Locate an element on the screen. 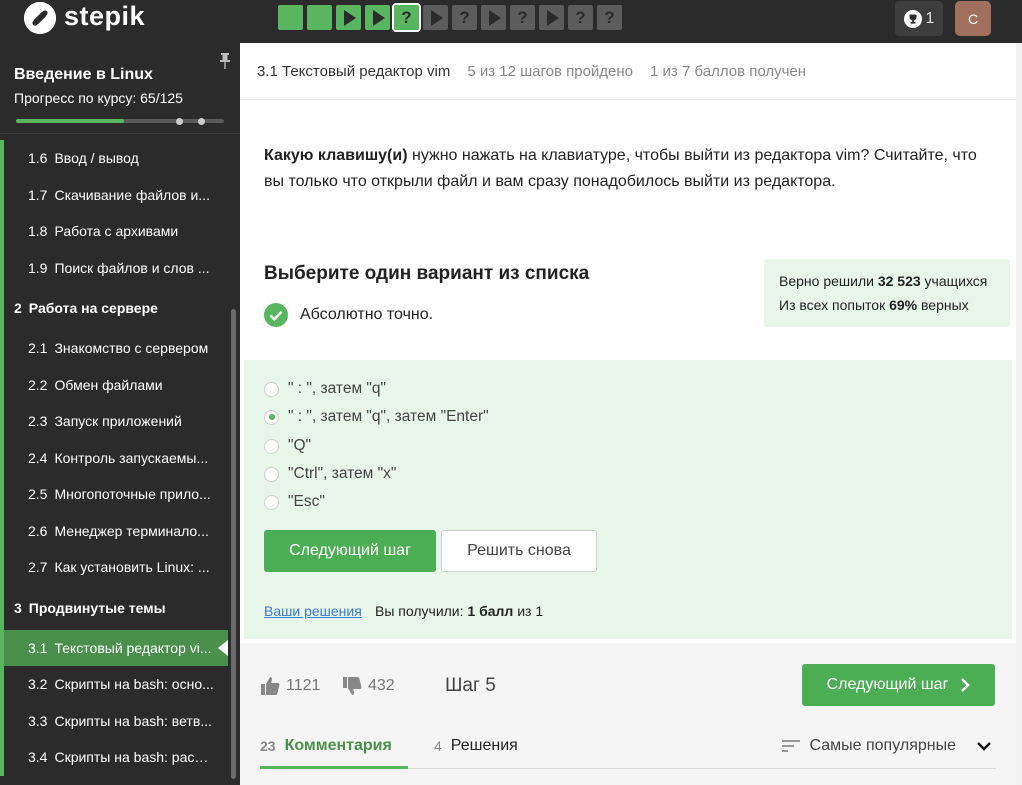  like-button: 1121 is located at coordinates (290, 686).